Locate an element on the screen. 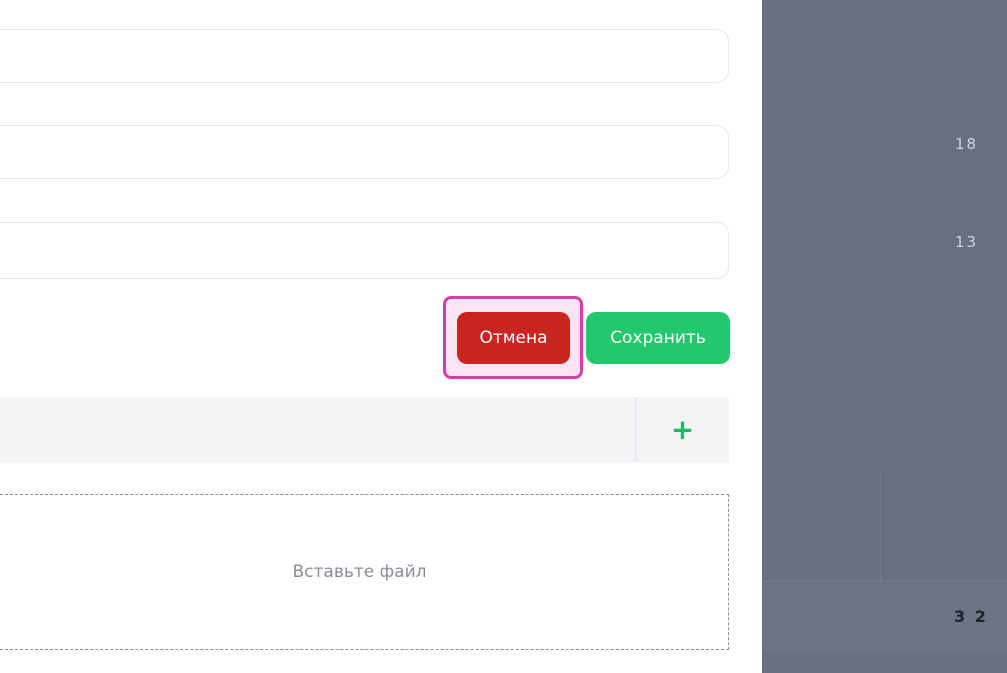 The width and height of the screenshot is (1007, 673). dropzone-label: Вставьте файл is located at coordinates (359, 572).